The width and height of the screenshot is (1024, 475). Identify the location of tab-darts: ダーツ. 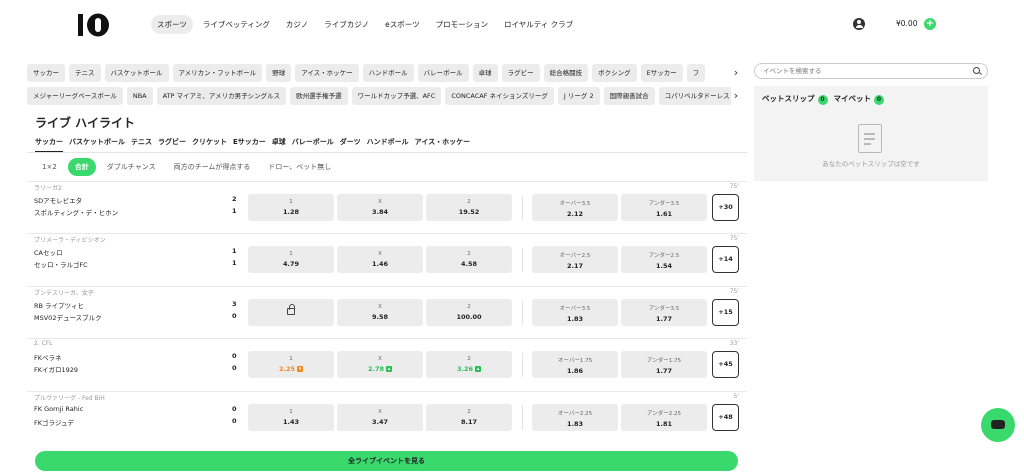
(350, 145).